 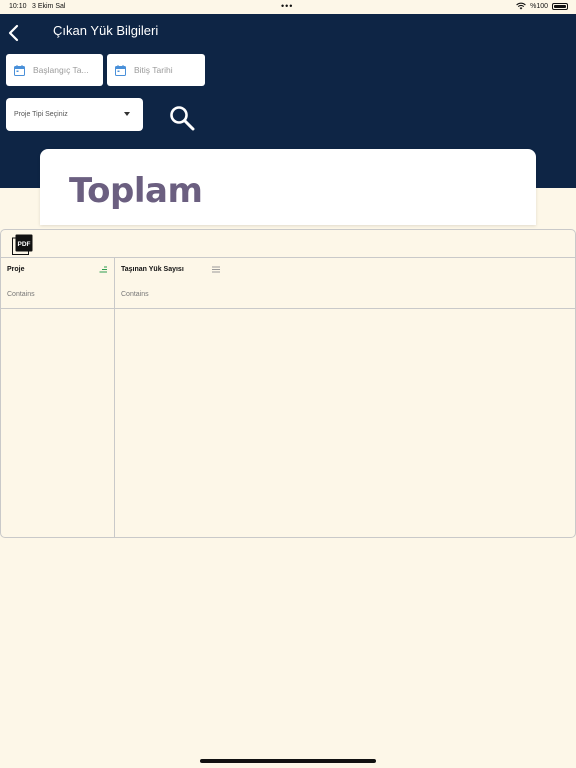 I want to click on caret-down-icon, so click(x=127, y=114).